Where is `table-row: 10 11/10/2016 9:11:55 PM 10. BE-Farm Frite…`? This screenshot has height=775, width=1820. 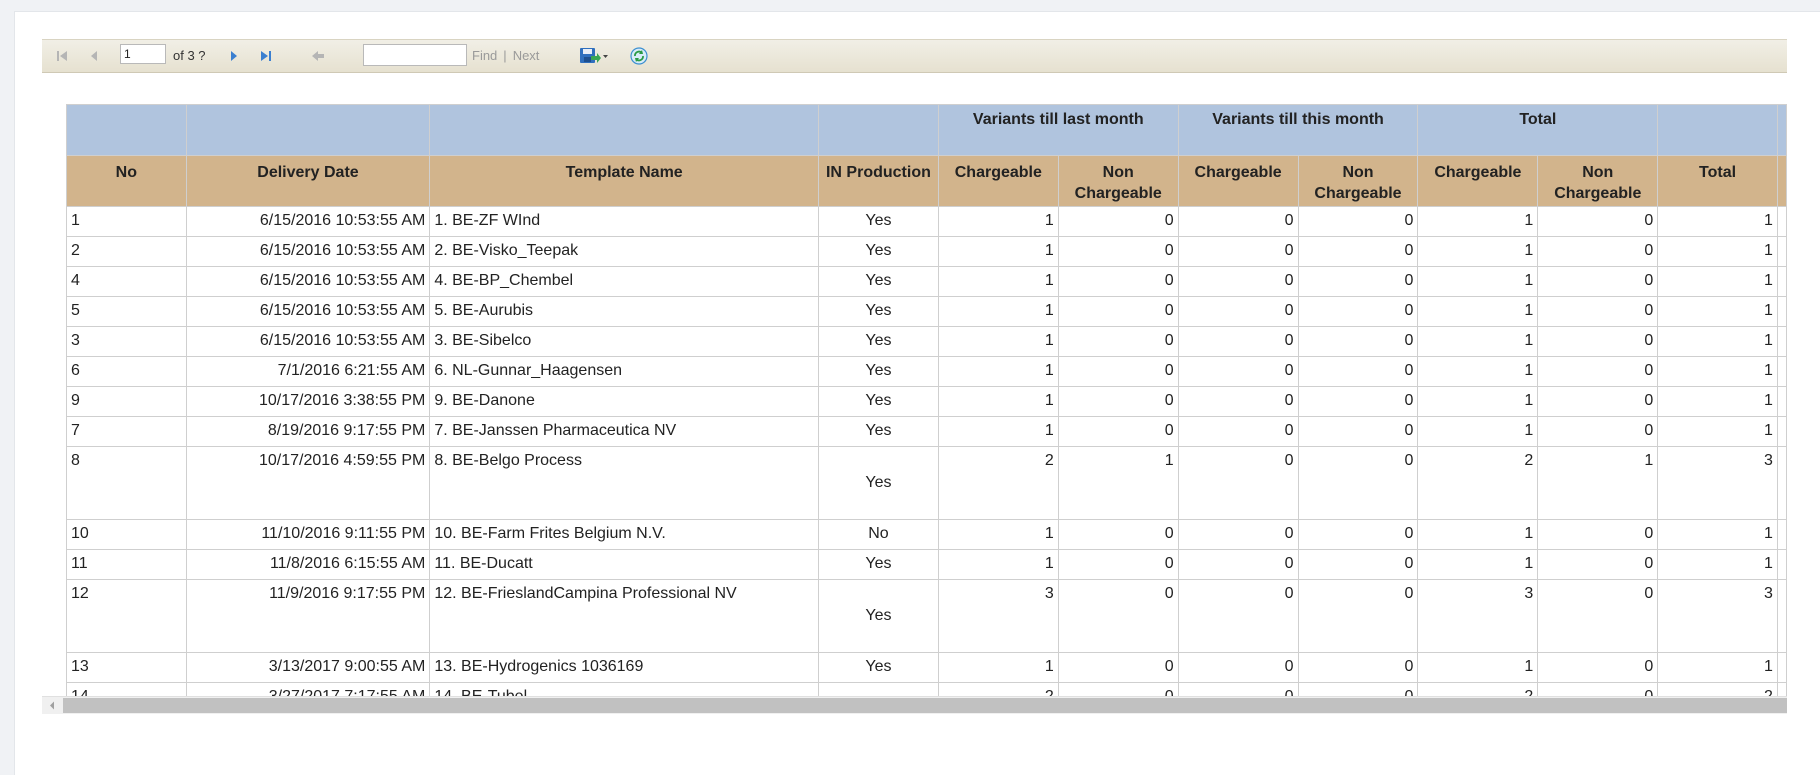
table-row: 10 11/10/2016 9:11:55 PM 10. BE-Farm Frite… is located at coordinates (926, 534).